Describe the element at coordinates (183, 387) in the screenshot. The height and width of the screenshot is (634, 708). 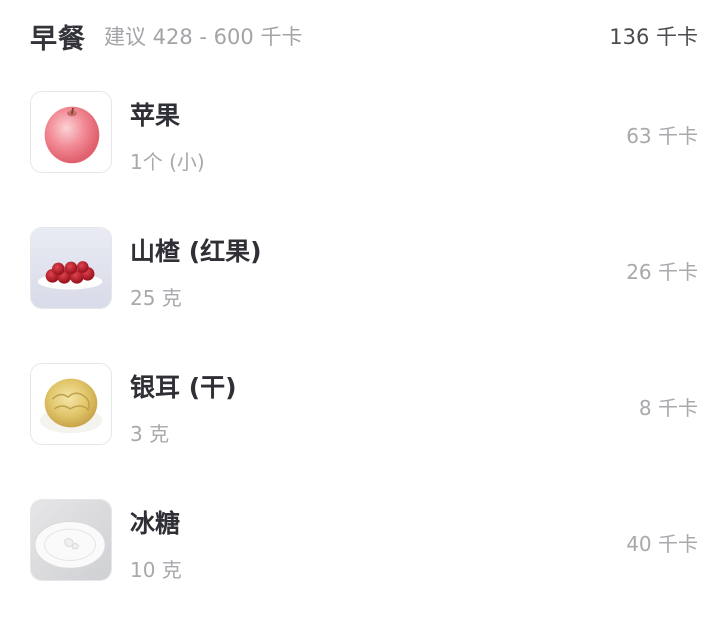
I see `food-name: 银耳 (干)` at that location.